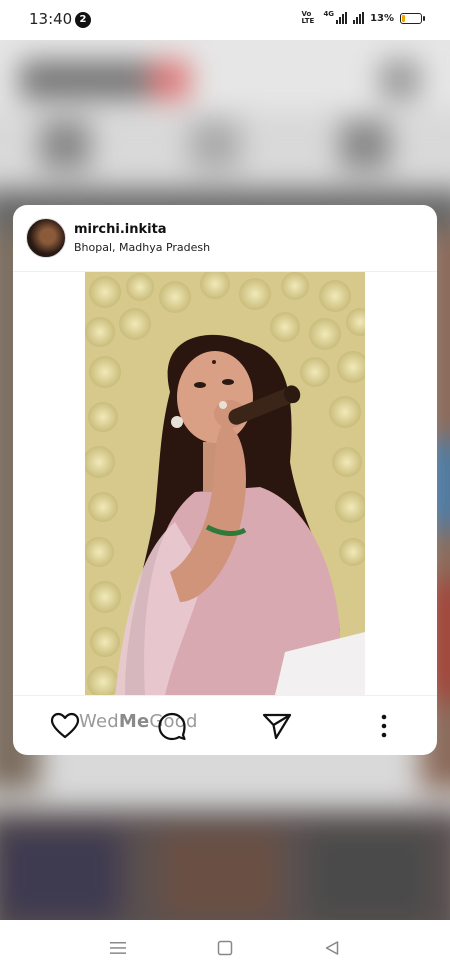 Image resolution: width=450 pixels, height=975 pixels. Describe the element at coordinates (308, 17) in the screenshot. I see `volte-icon: Vo LTE` at that location.